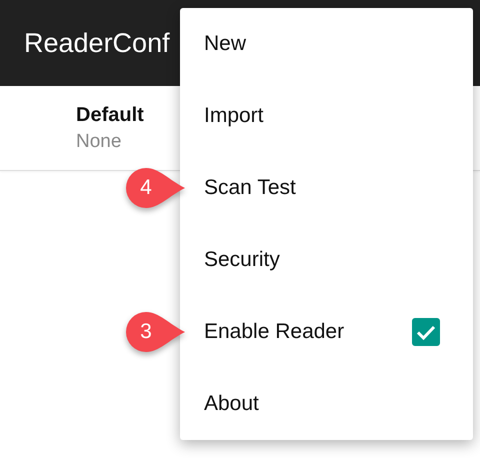 The height and width of the screenshot is (469, 480). Describe the element at coordinates (322, 260) in the screenshot. I see `menu-item: Security` at that location.